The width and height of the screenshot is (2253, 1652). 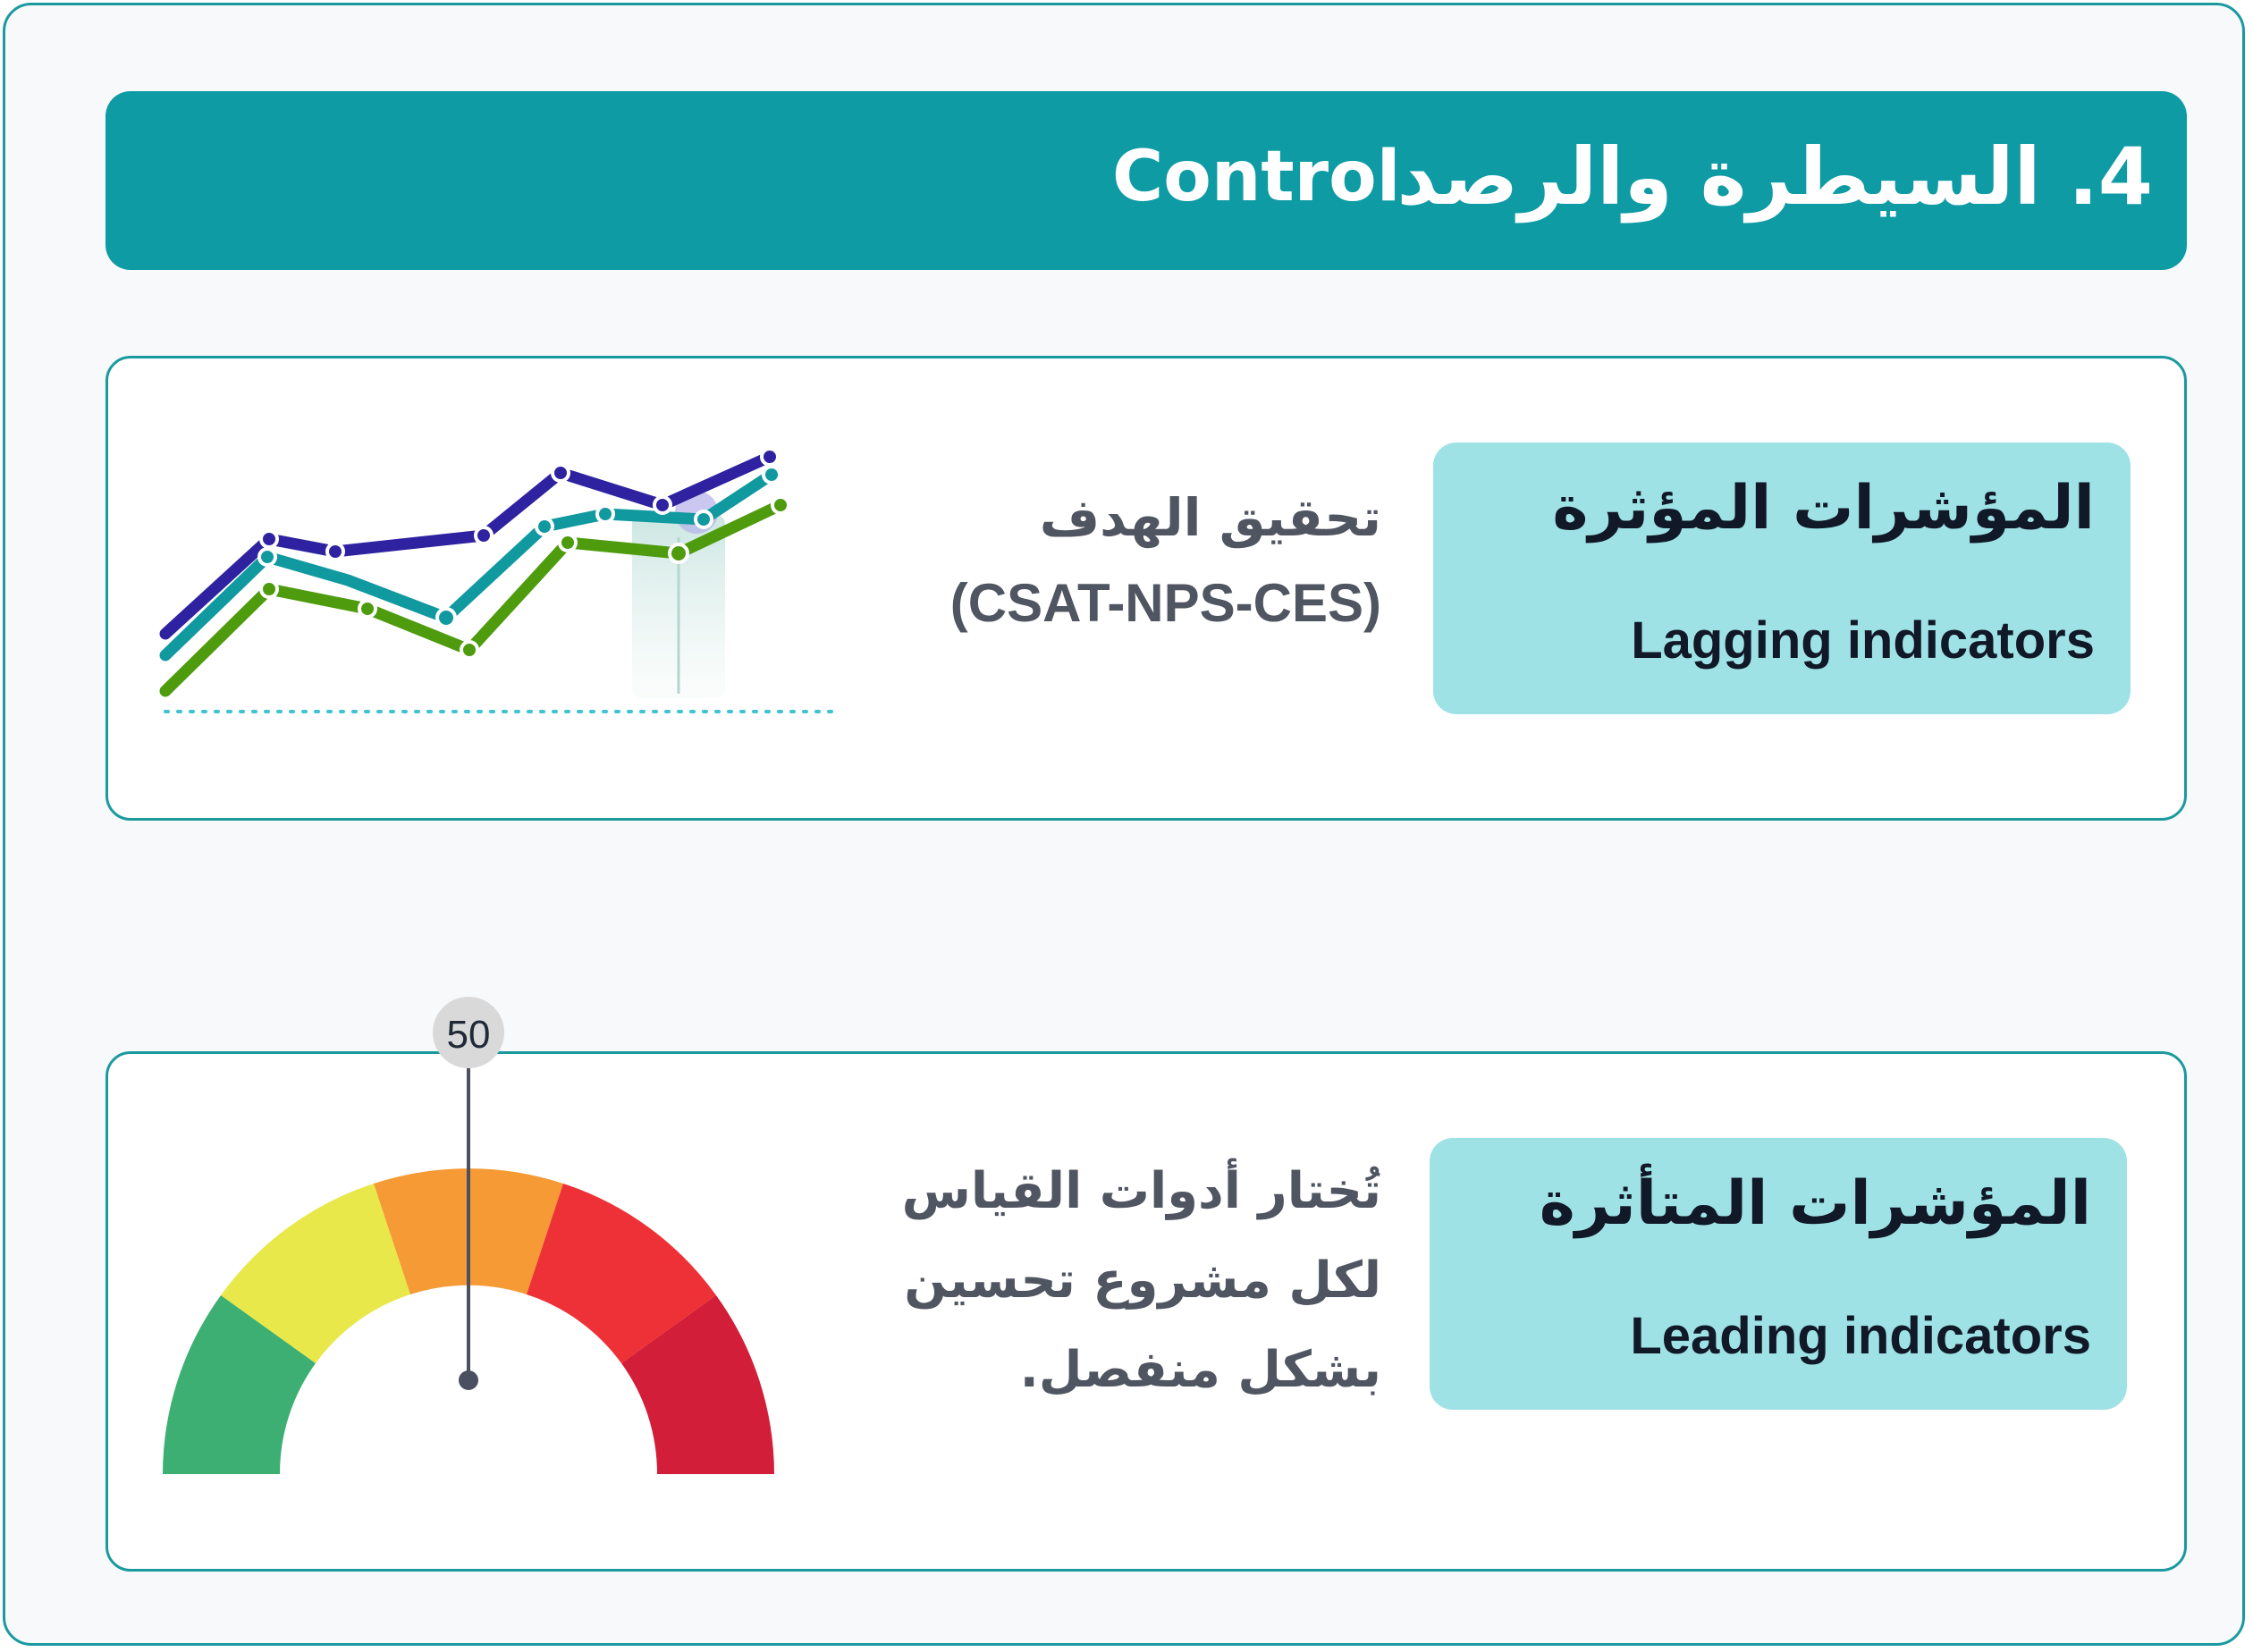 I want to click on header-title-arabic: 4. السيطرة والرصد, so click(x=1775, y=177).